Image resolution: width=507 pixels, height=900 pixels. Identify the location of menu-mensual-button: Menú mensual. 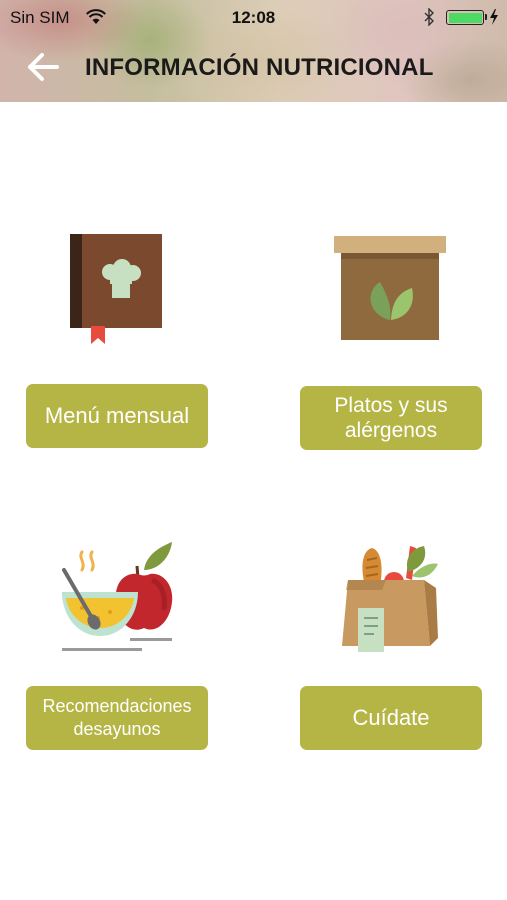
(117, 416).